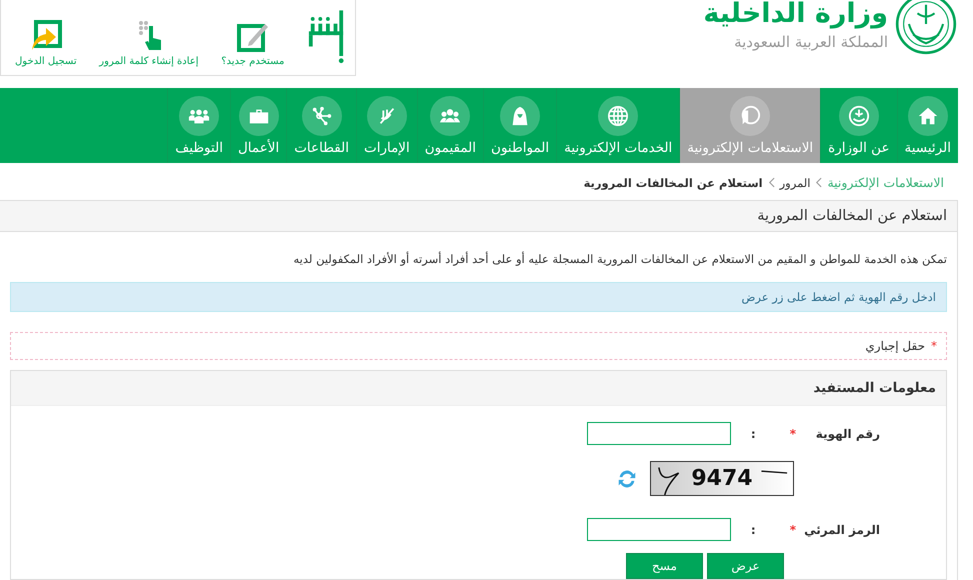 This screenshot has width=973, height=580. I want to click on nav-tab: عن الوزارة, so click(858, 125).